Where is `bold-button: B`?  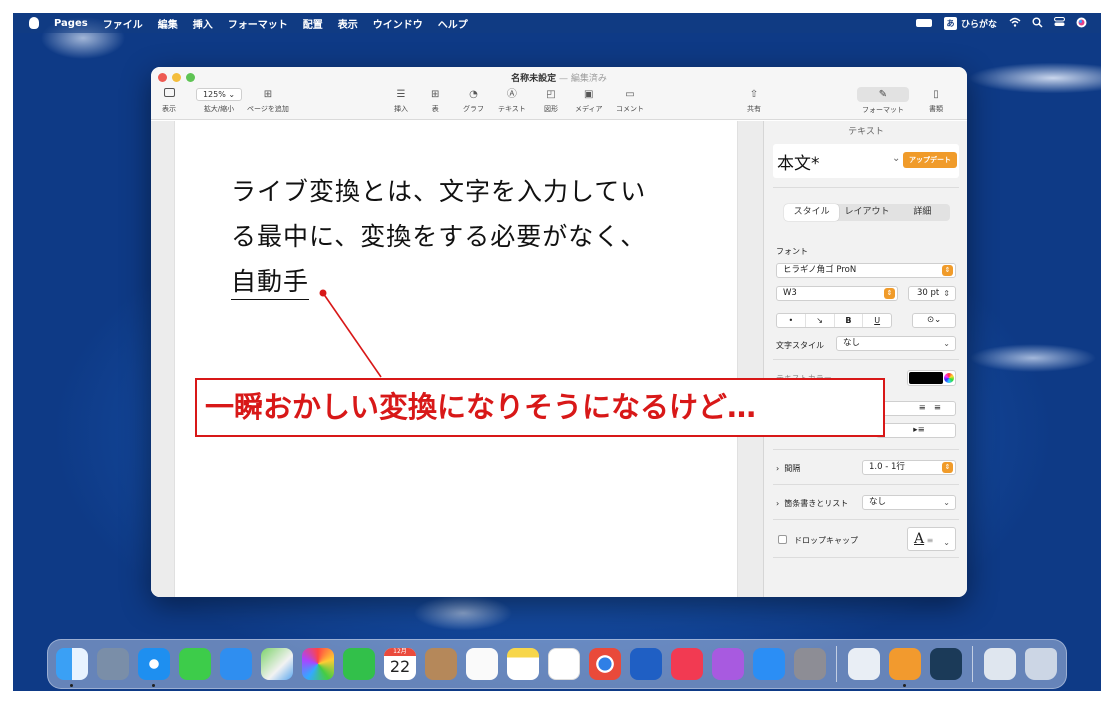
bold-button: B is located at coordinates (849, 320).